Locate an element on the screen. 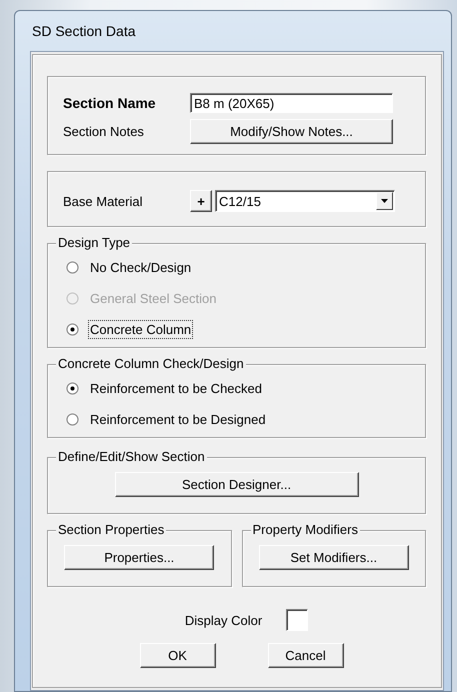  color-swatch is located at coordinates (297, 620).